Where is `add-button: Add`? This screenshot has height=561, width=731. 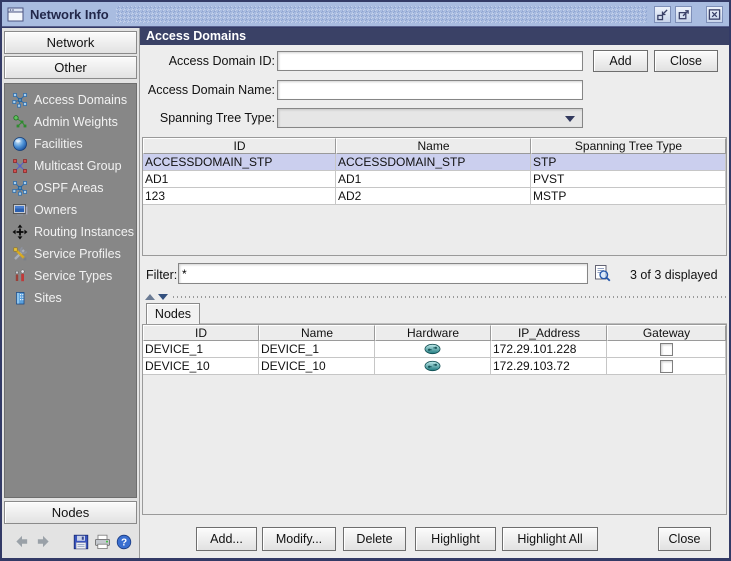
add-button: Add is located at coordinates (620, 61).